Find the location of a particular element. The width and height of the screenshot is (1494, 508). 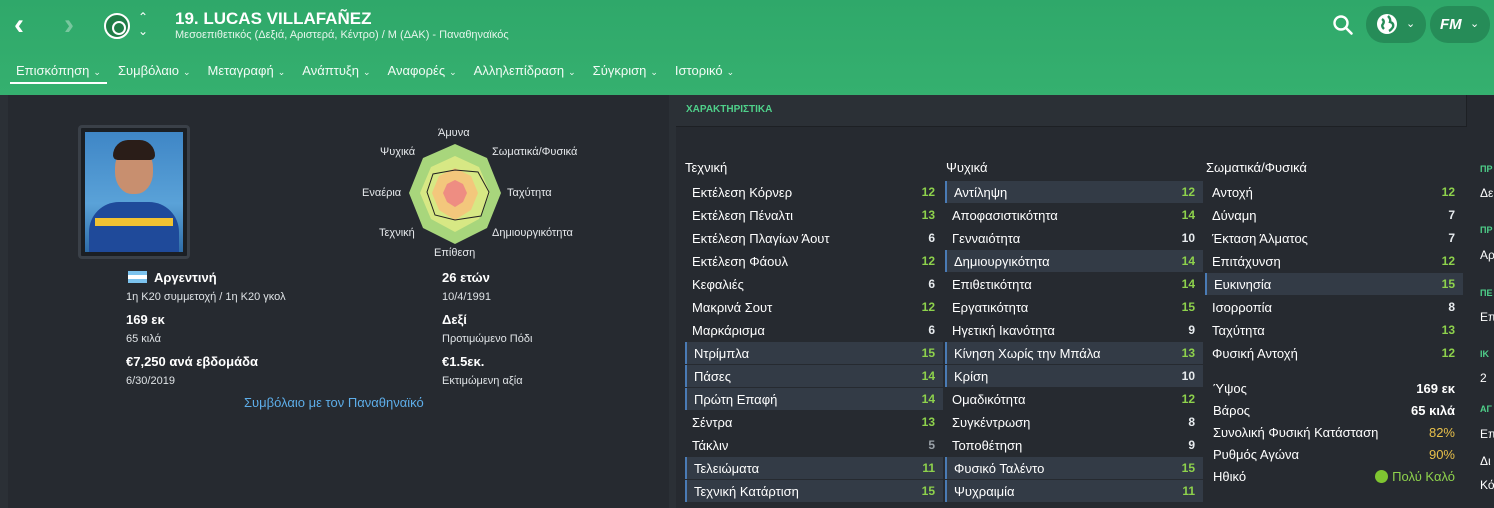

globe-menu-button: ⌄ is located at coordinates (1396, 24).